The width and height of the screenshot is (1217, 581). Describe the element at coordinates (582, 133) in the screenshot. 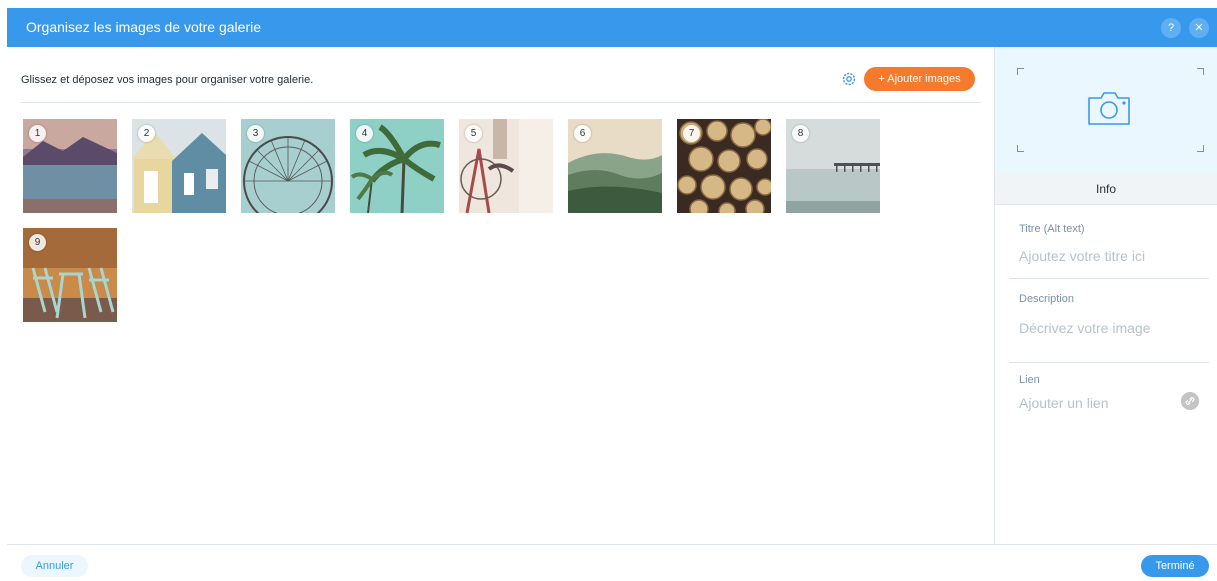

I see `thumbnail-number: 6` at that location.